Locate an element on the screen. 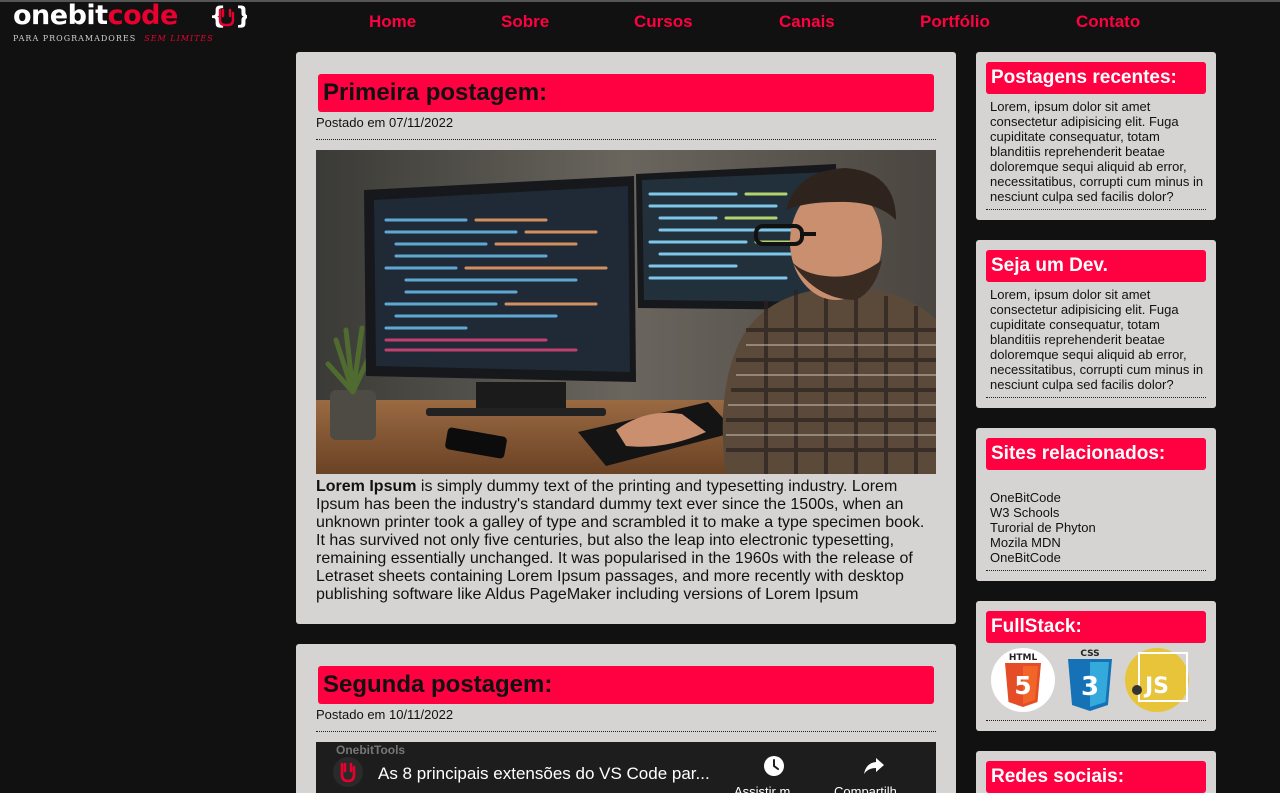  css3-icon: CSS 3 is located at coordinates (1090, 680).